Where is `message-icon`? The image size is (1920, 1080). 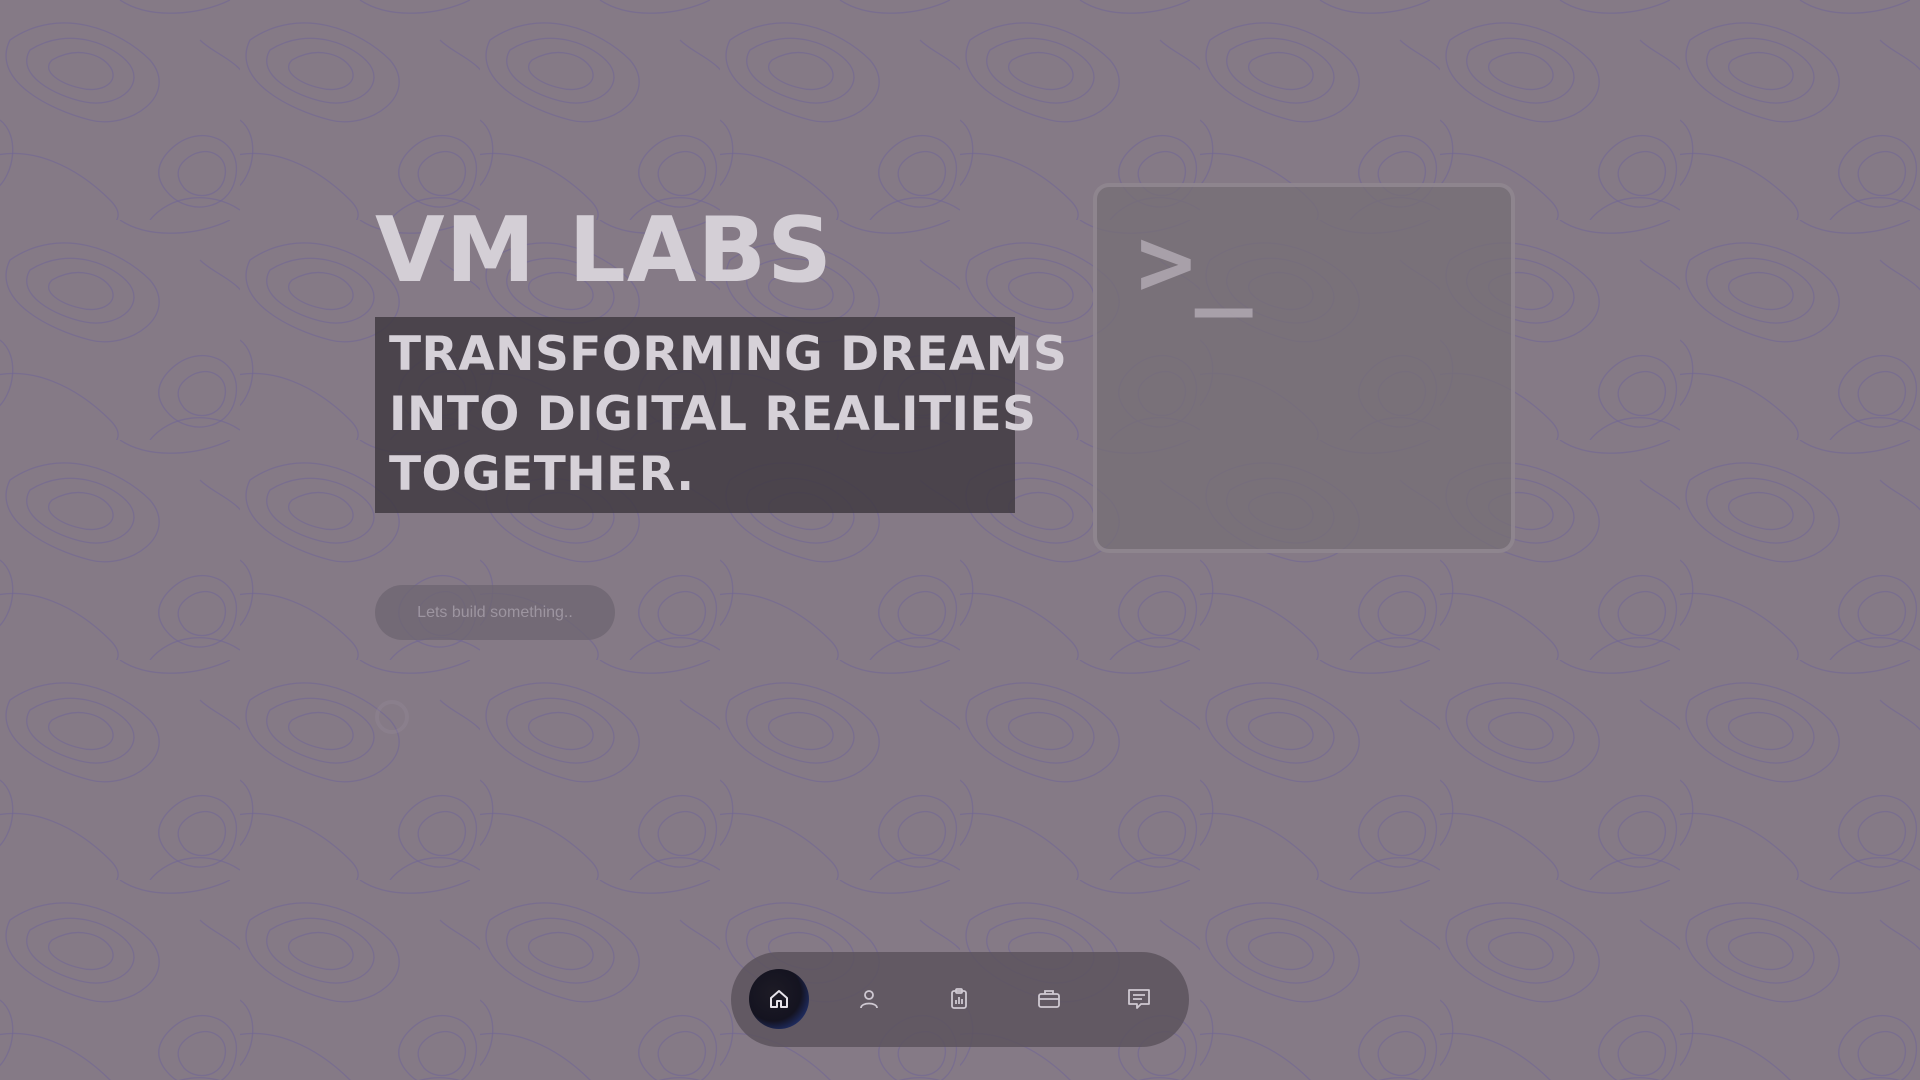
message-icon is located at coordinates (1139, 999).